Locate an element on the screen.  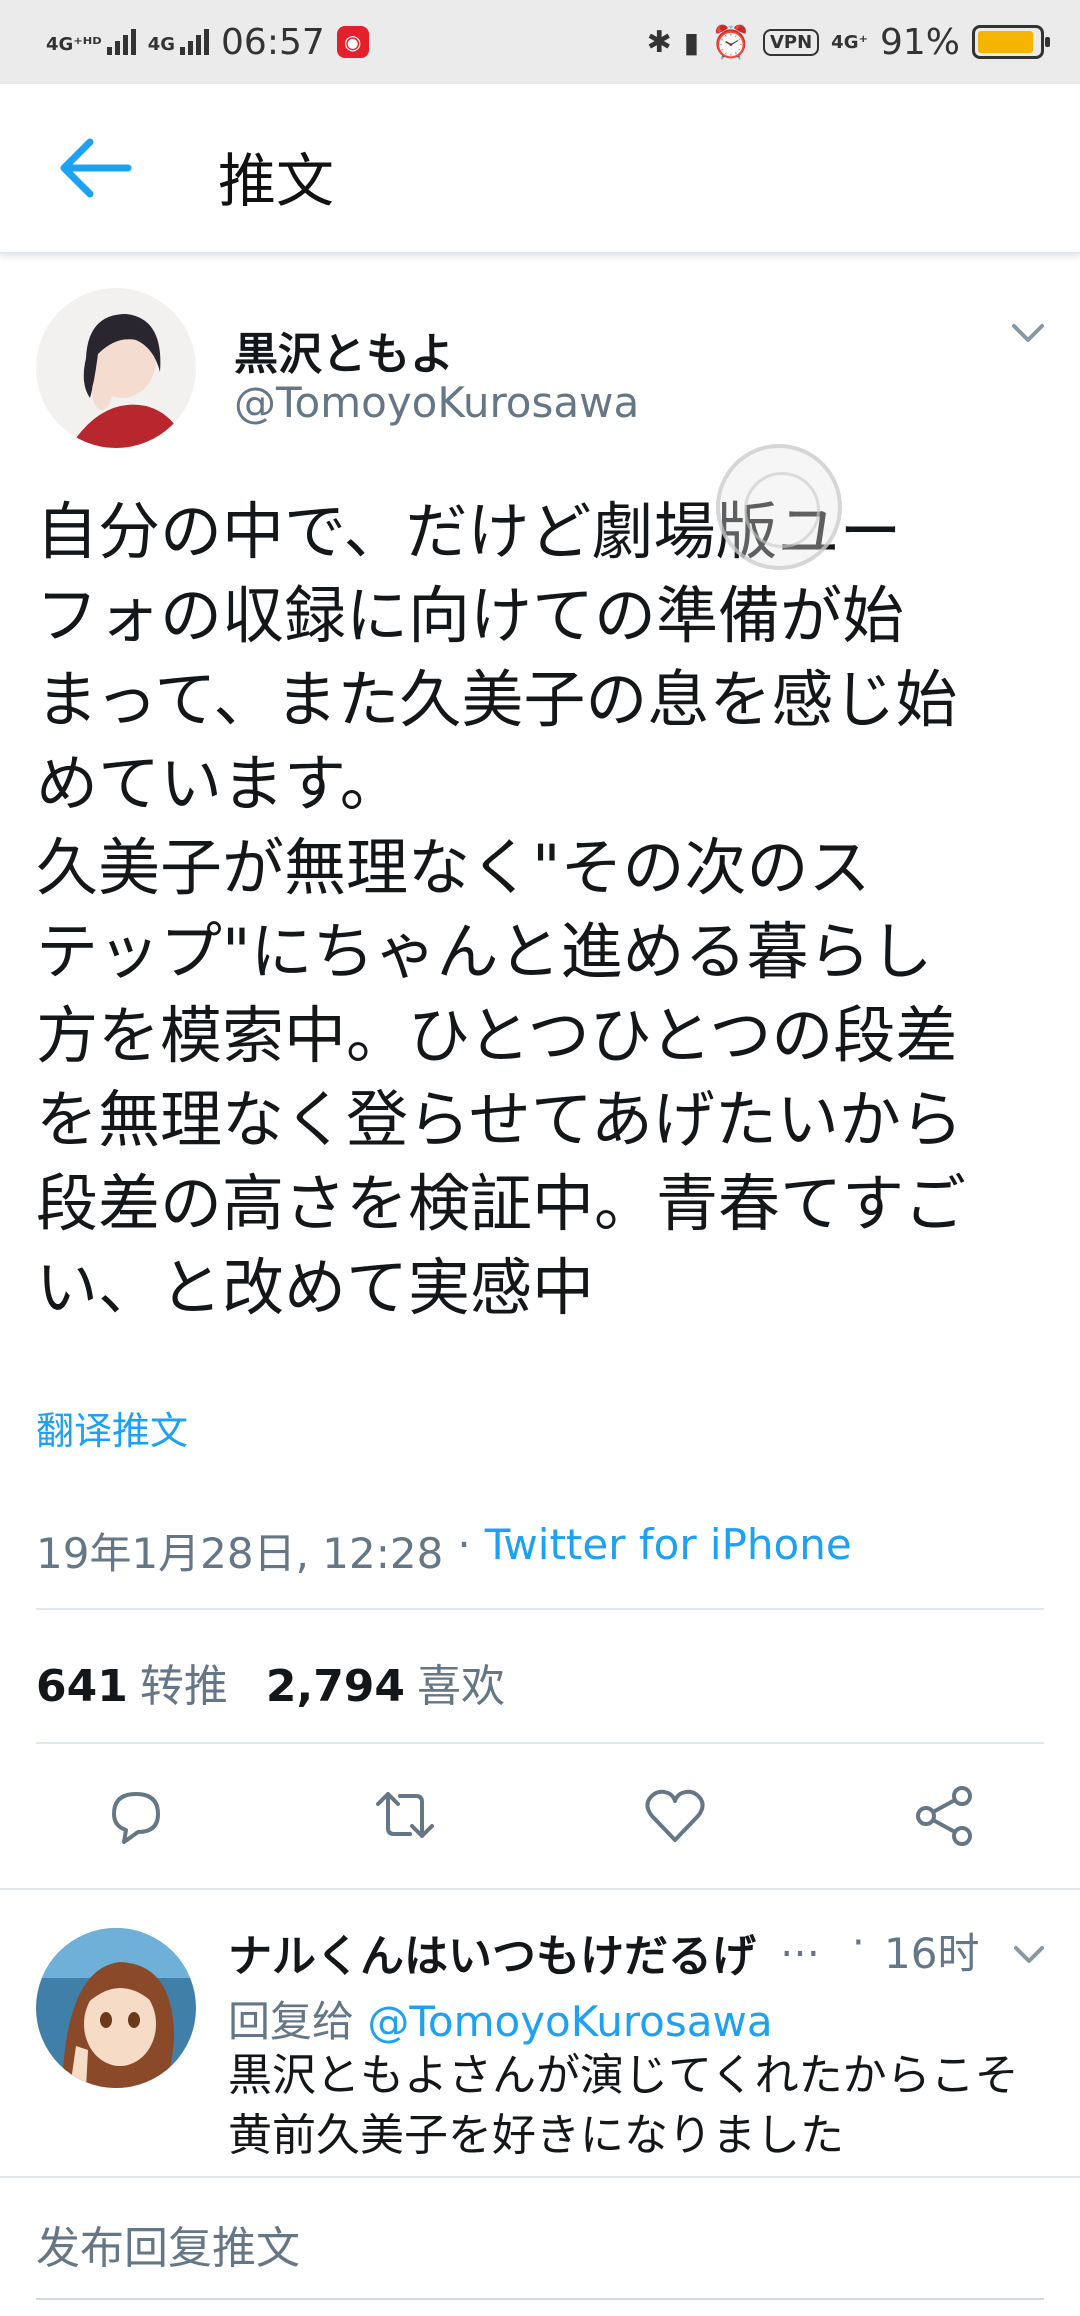
reply-author-avatar is located at coordinates (116, 2008).